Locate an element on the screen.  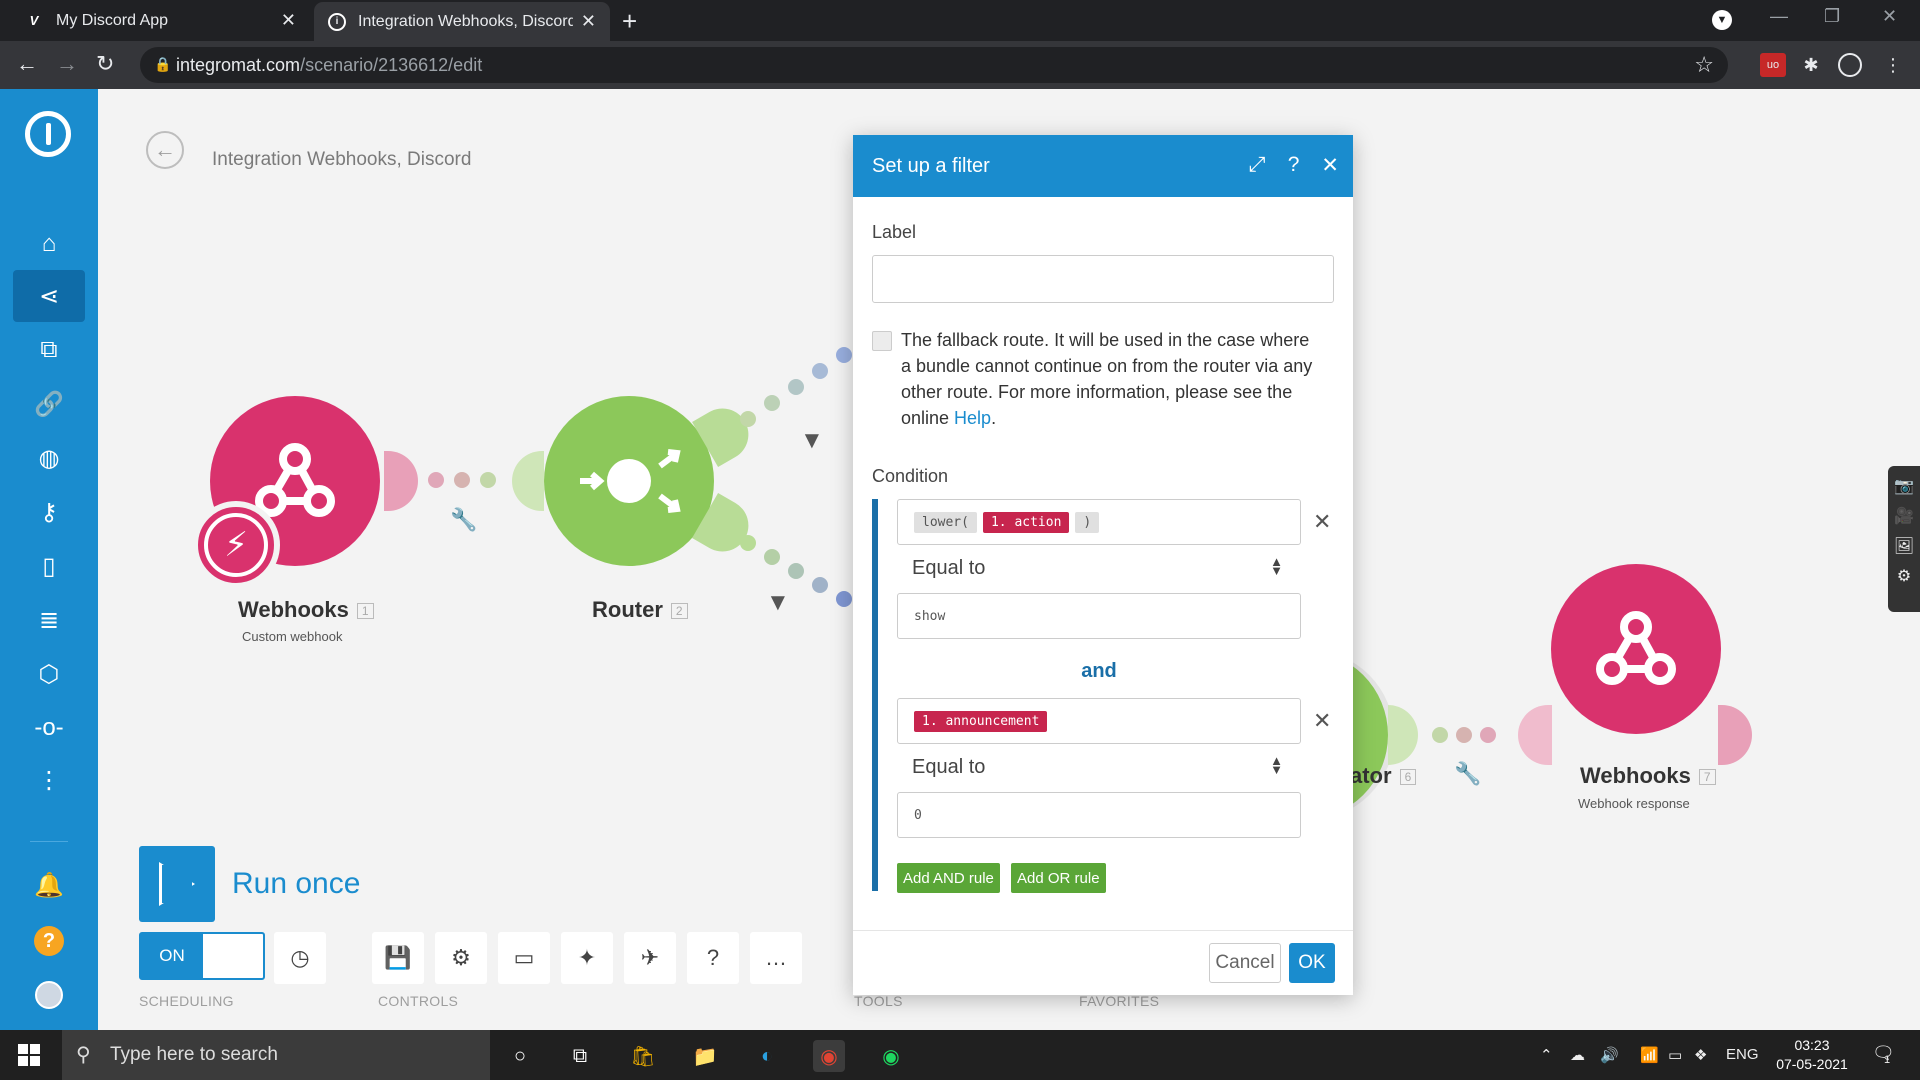
url-field: 🔒 integromat.com/scenario/2136612/edit ☆ is located at coordinates (934, 65).